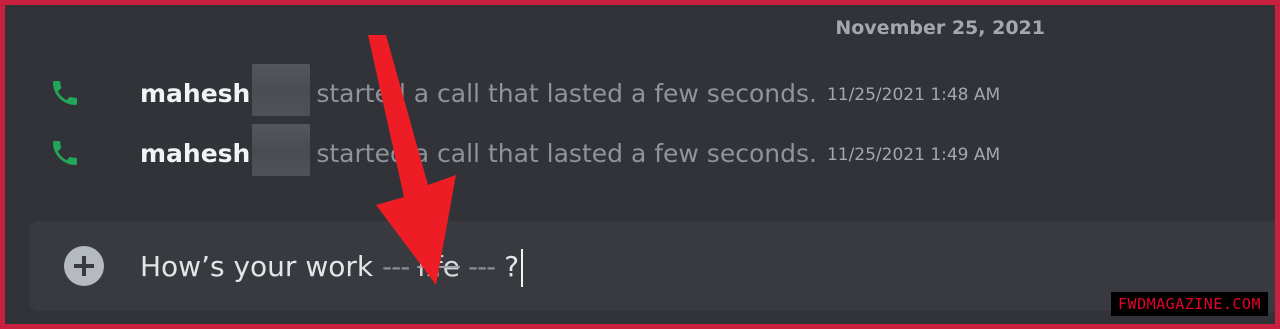 The height and width of the screenshot is (329, 1280). I want to click on strike-dashes-right: ---, so click(481, 266).